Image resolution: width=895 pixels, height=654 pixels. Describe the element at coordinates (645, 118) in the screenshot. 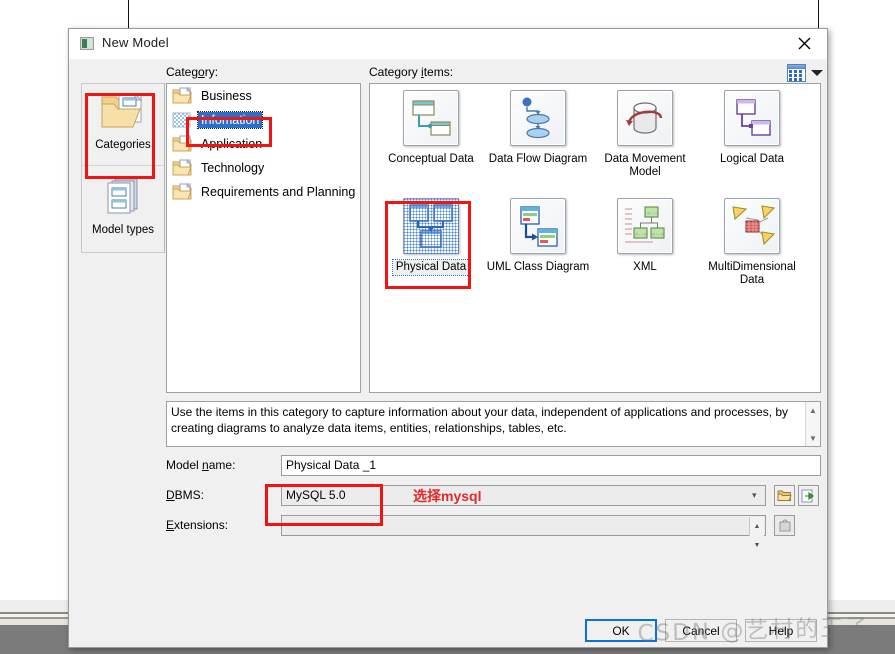

I see `data-movement-model-icon` at that location.